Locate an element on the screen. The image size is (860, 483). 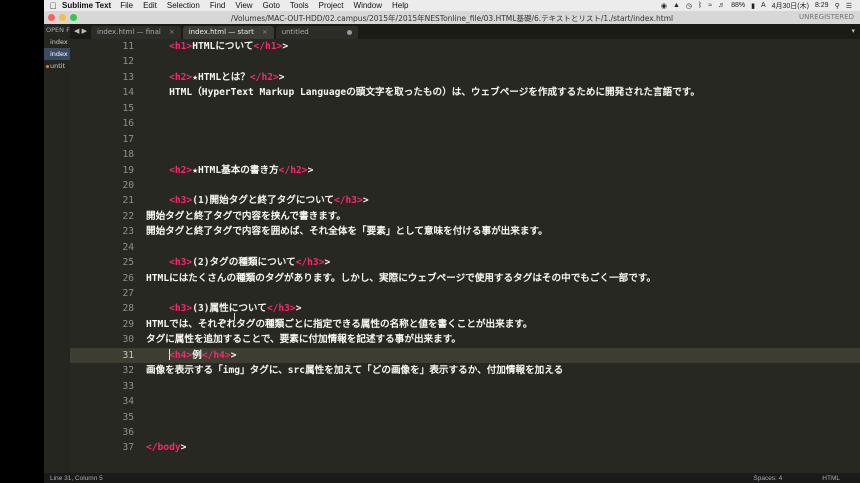
syntax-mode: HTML is located at coordinates (831, 478).